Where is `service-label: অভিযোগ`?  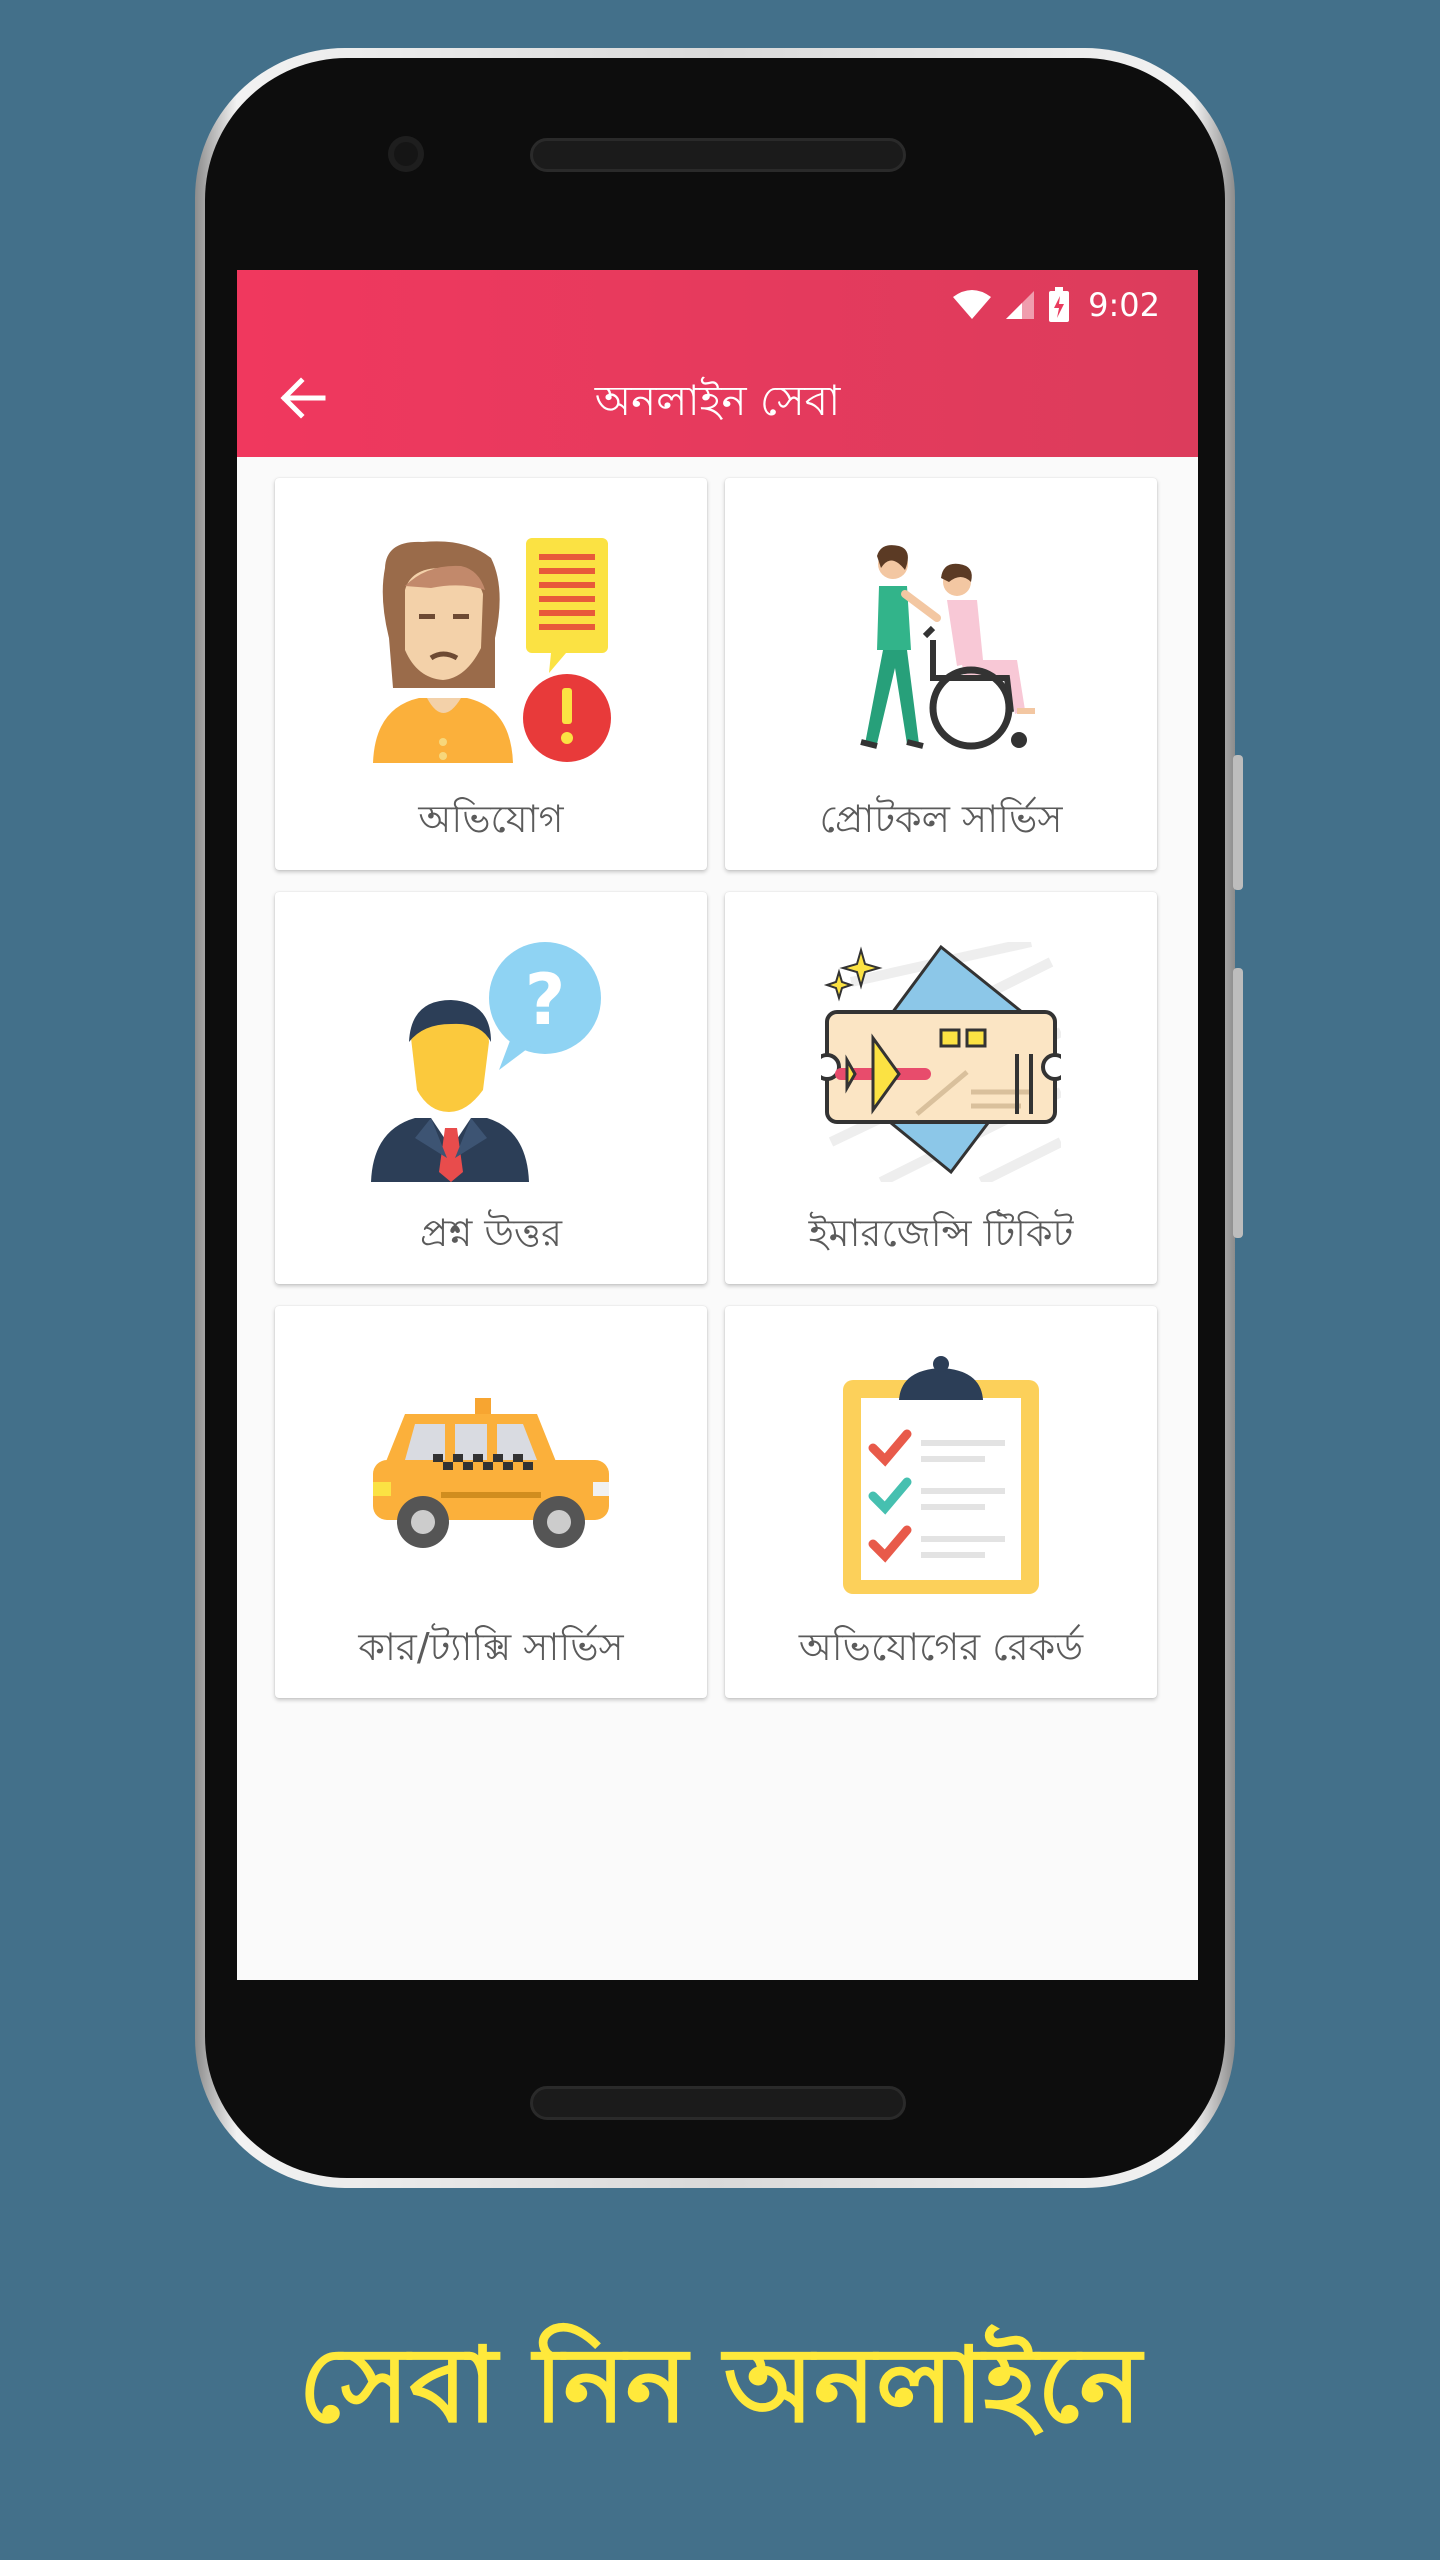
service-label: অভিযোগ is located at coordinates (491, 819).